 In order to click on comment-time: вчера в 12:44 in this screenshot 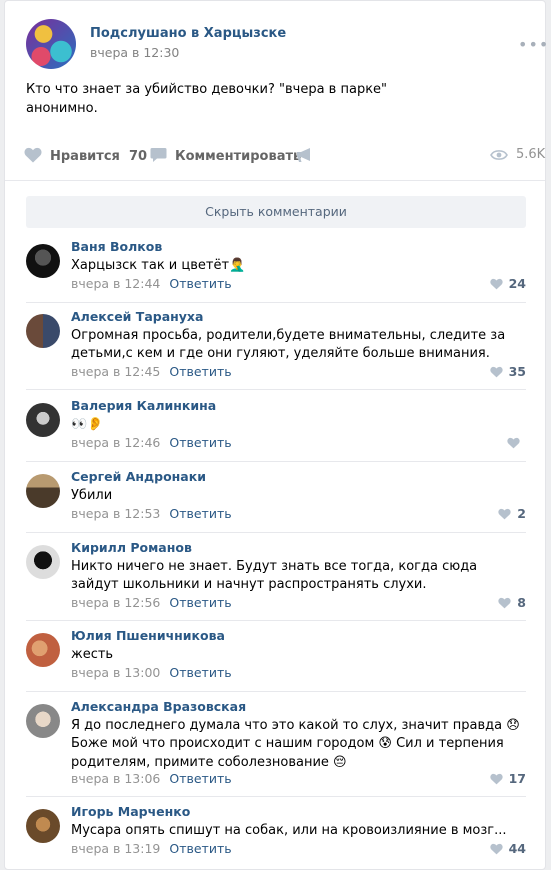, I will do `click(115, 283)`.